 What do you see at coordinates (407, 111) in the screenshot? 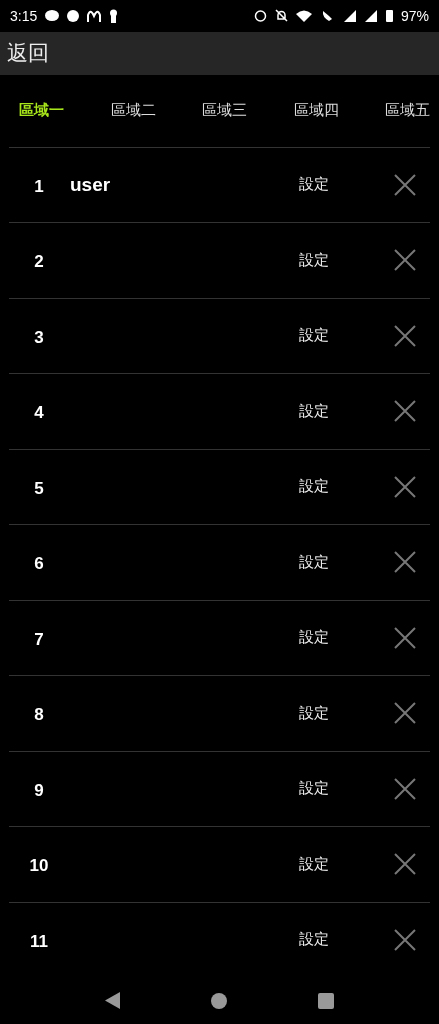
I see `zone-tab: 區域五` at bounding box center [407, 111].